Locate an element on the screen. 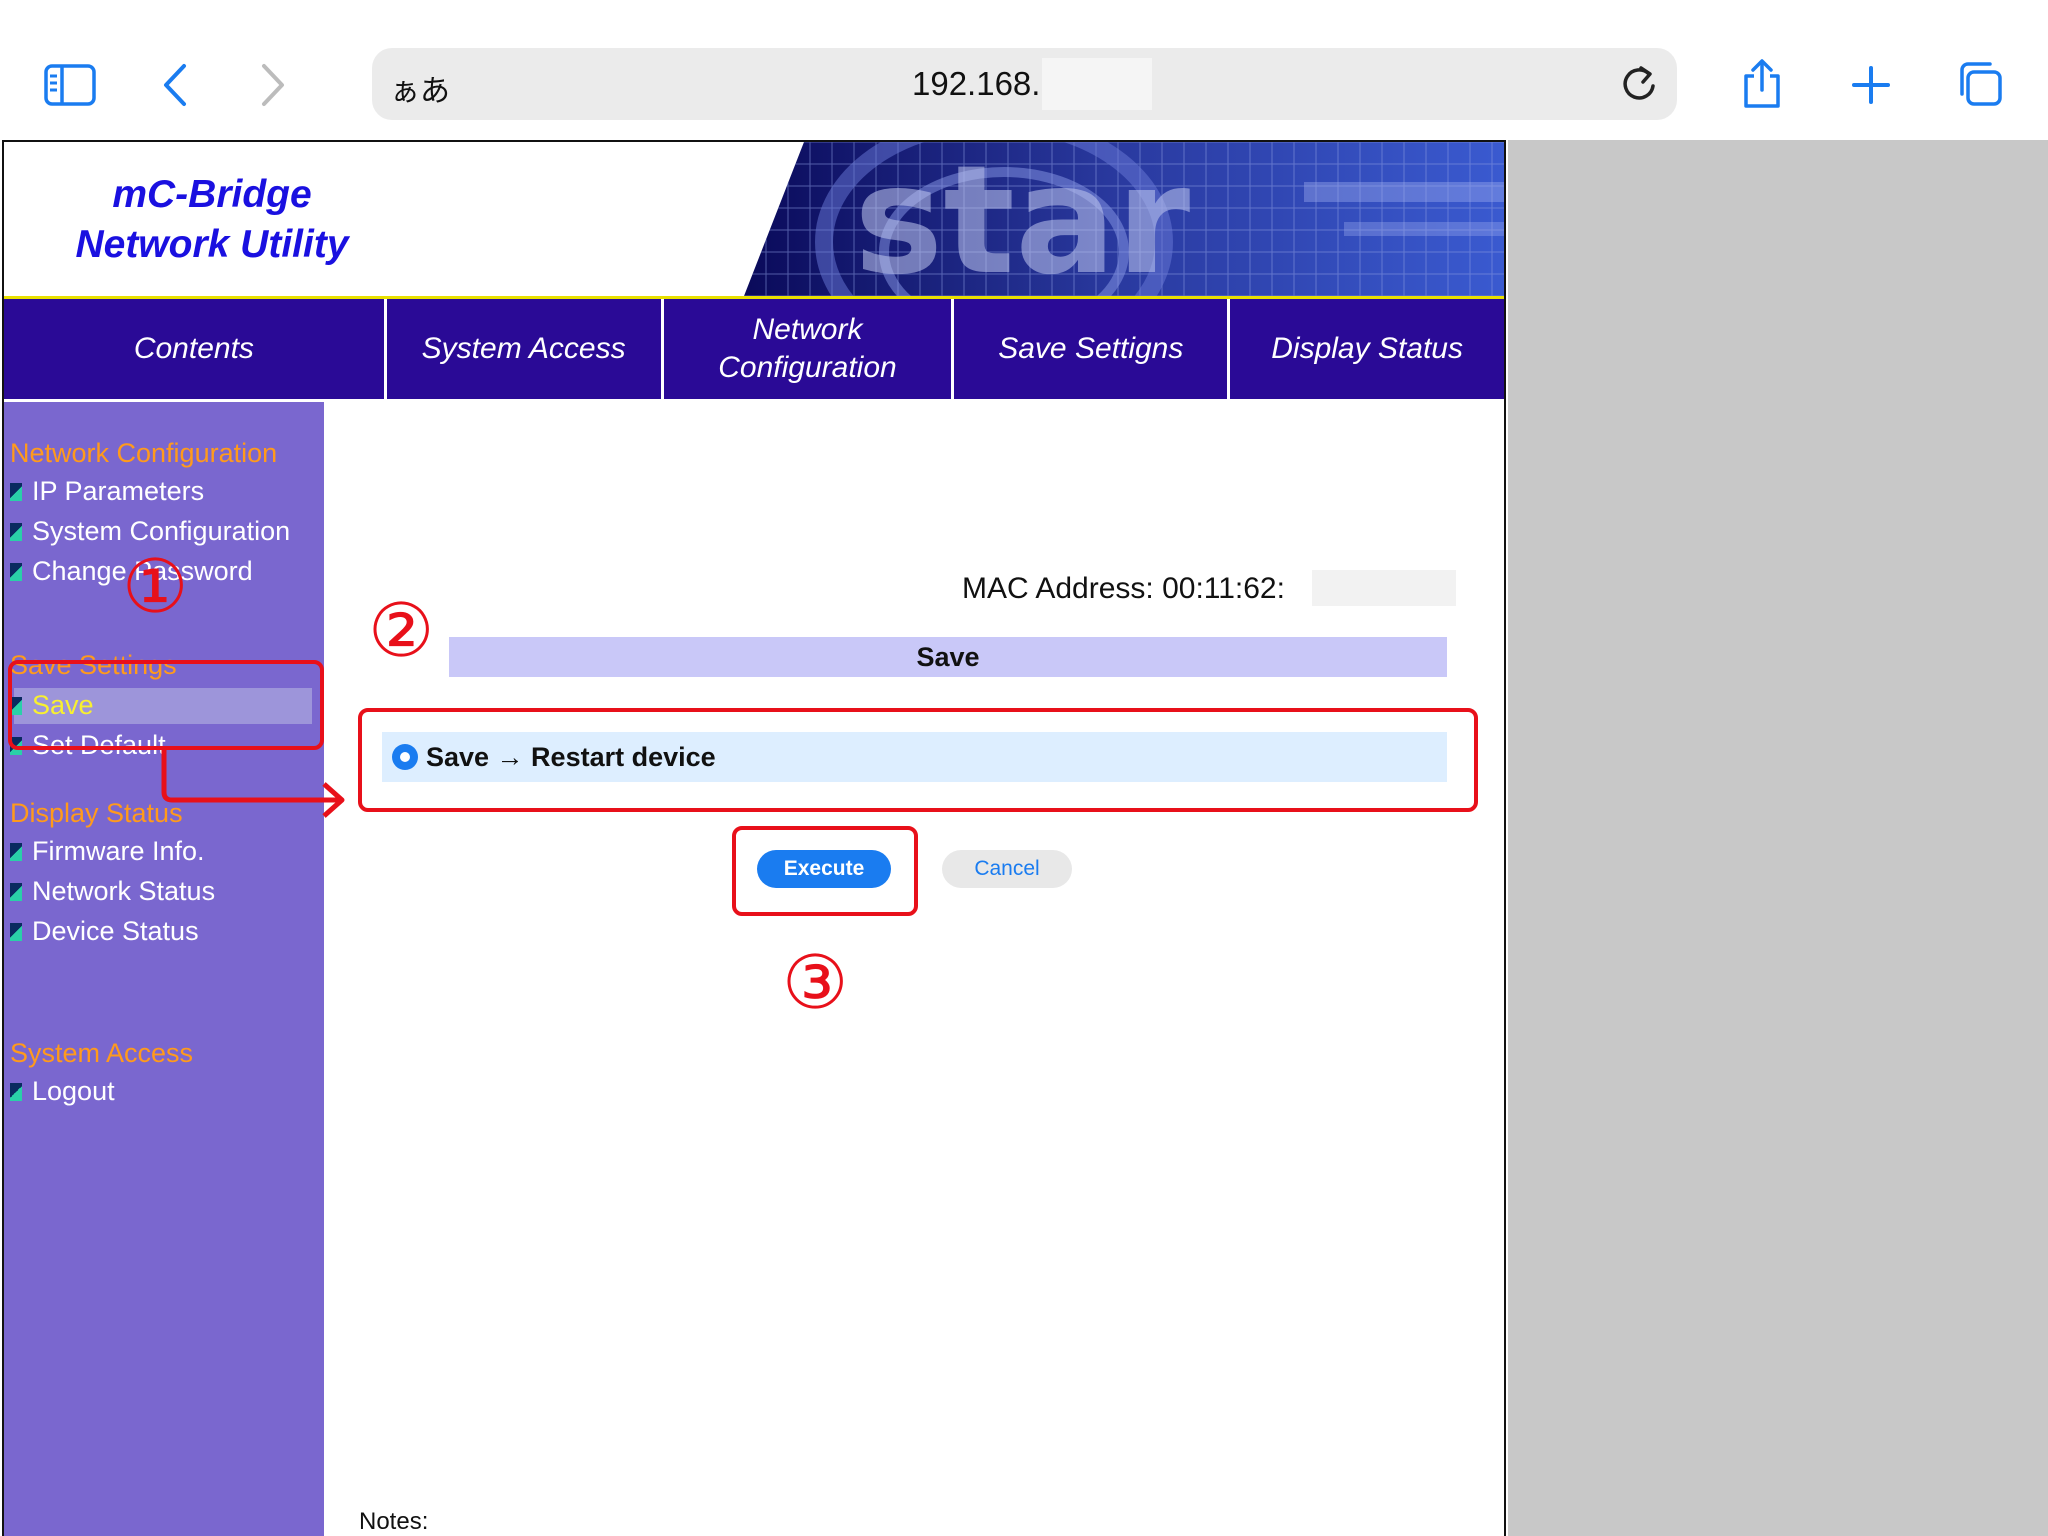  sidebar-item-label: Logout is located at coordinates (73, 1091).